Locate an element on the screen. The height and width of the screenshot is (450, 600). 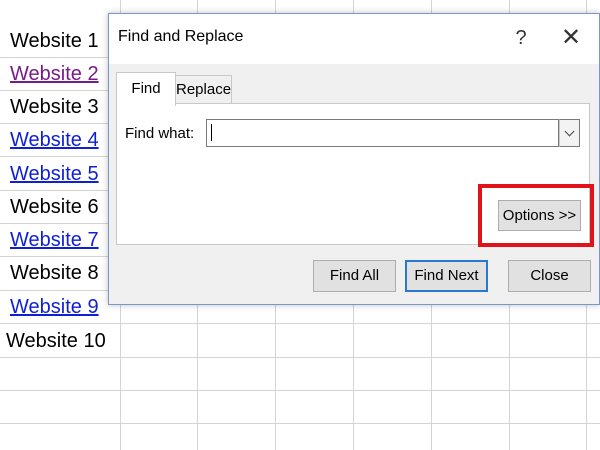
cell-website-5-link: Website 5 is located at coordinates (60, 174).